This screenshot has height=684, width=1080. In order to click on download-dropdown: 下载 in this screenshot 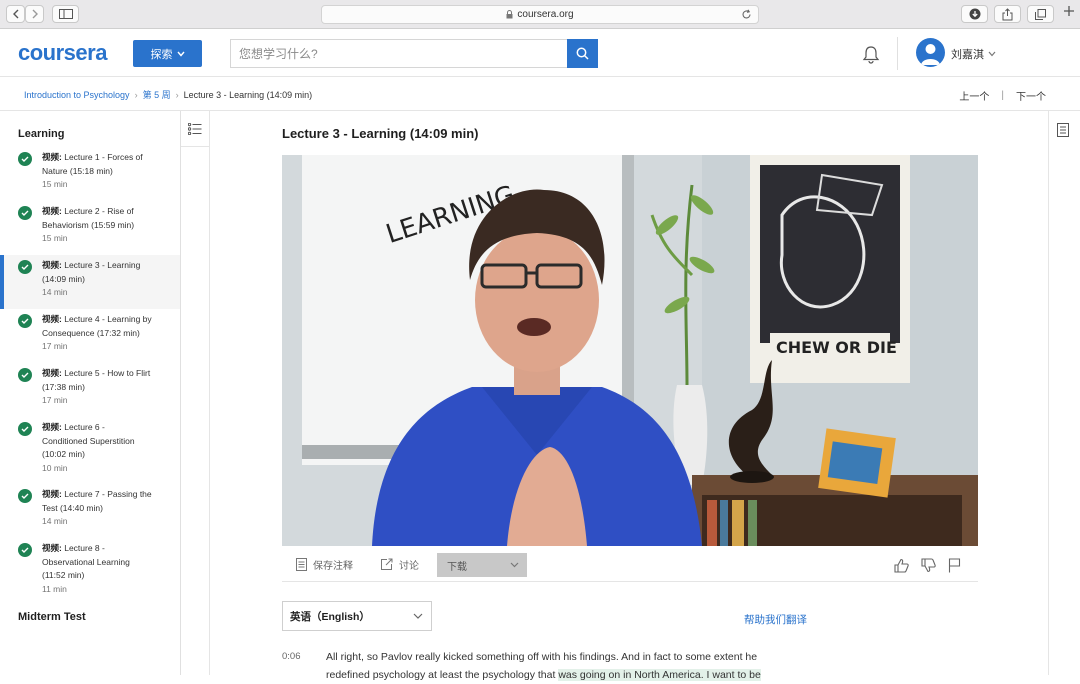, I will do `click(482, 565)`.